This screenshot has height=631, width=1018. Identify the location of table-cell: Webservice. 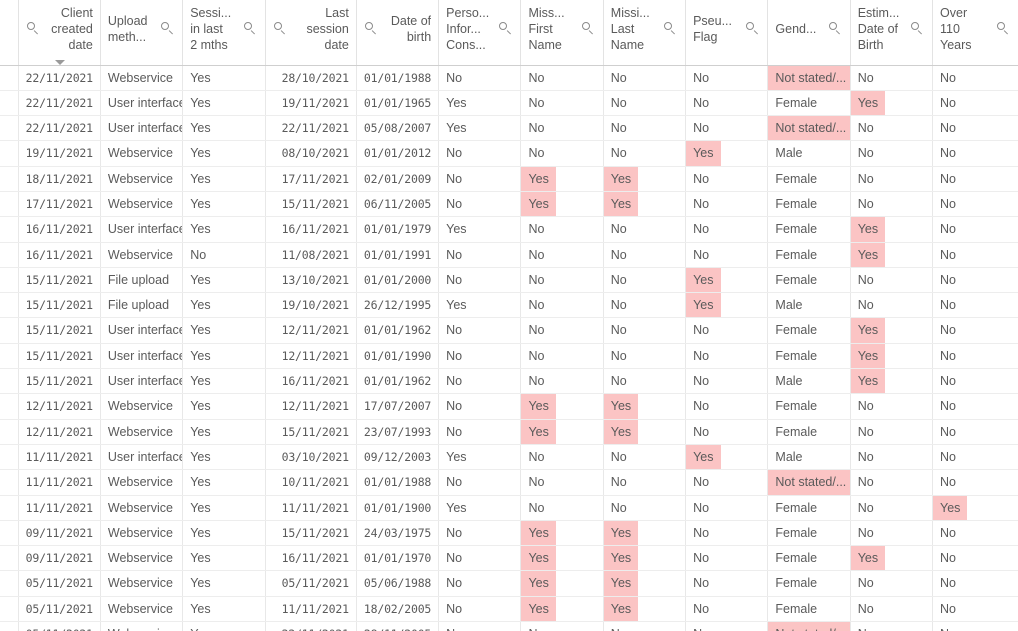
(142, 583).